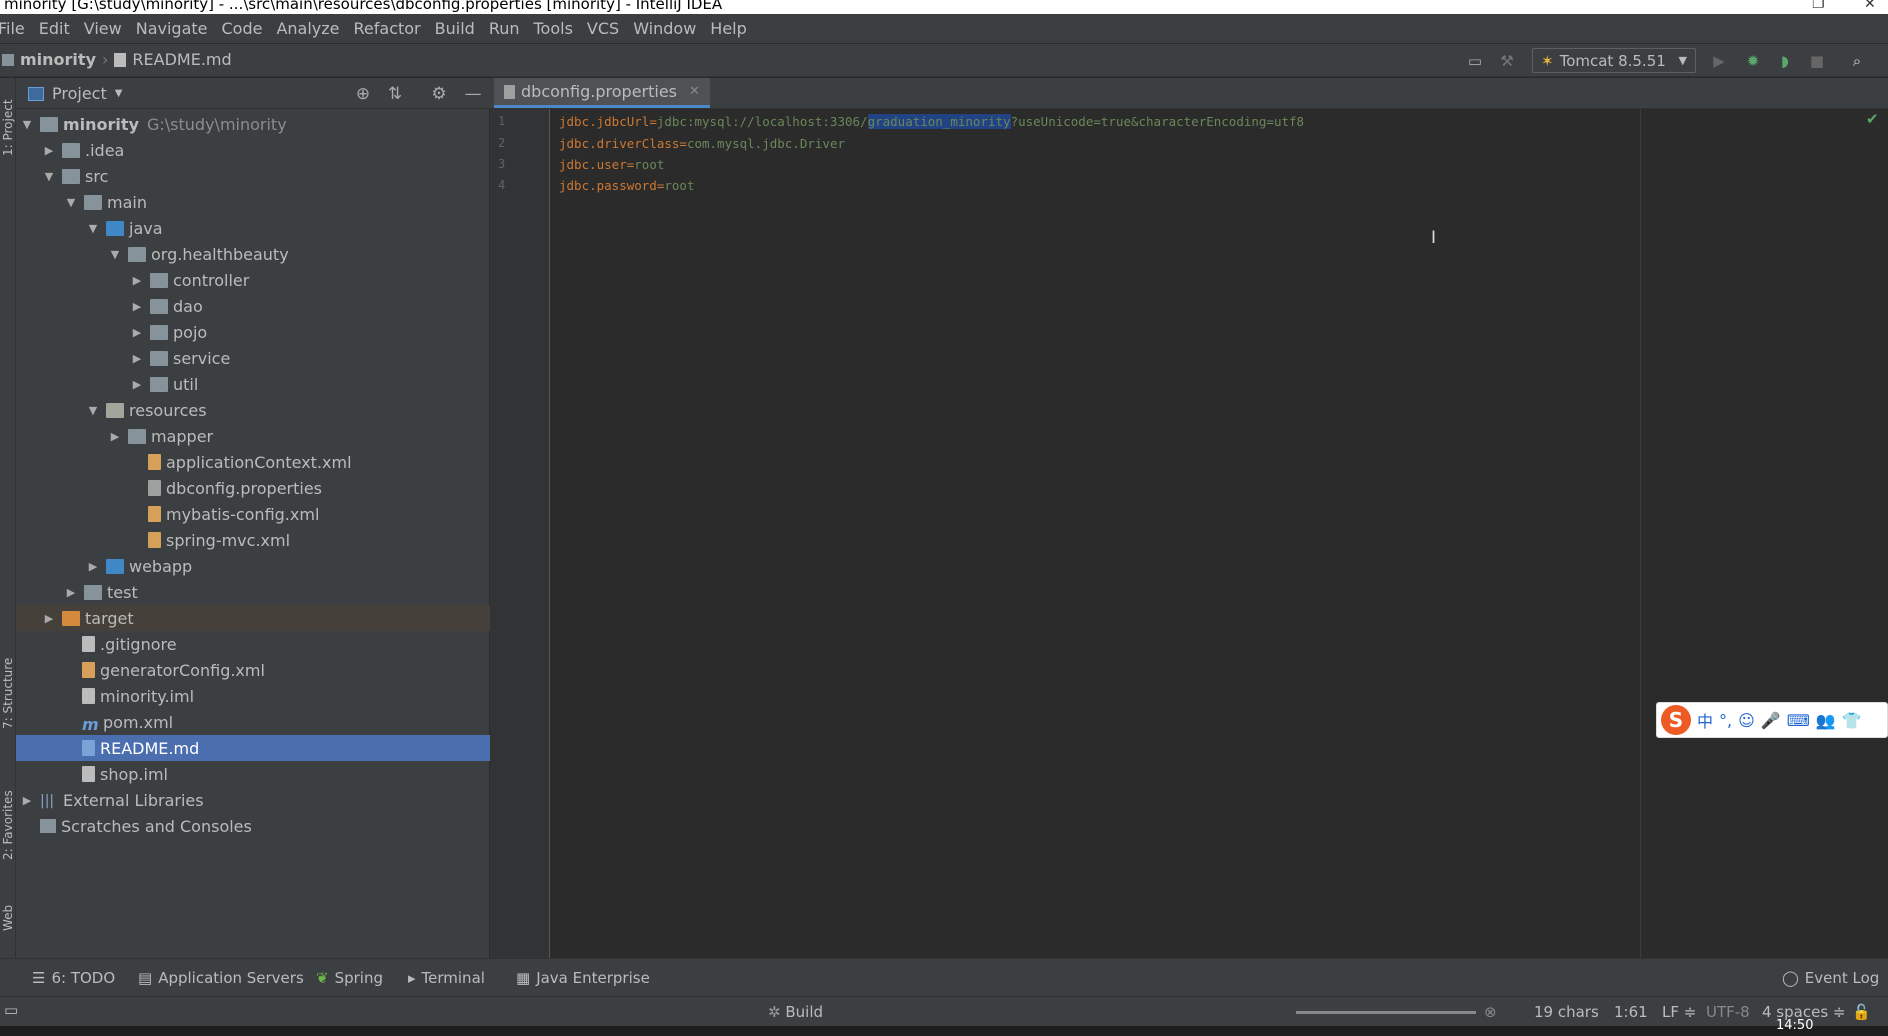  What do you see at coordinates (602, 93) in the screenshot?
I see `tab-dbconfig-properties: dbconfig.properties ✕` at bounding box center [602, 93].